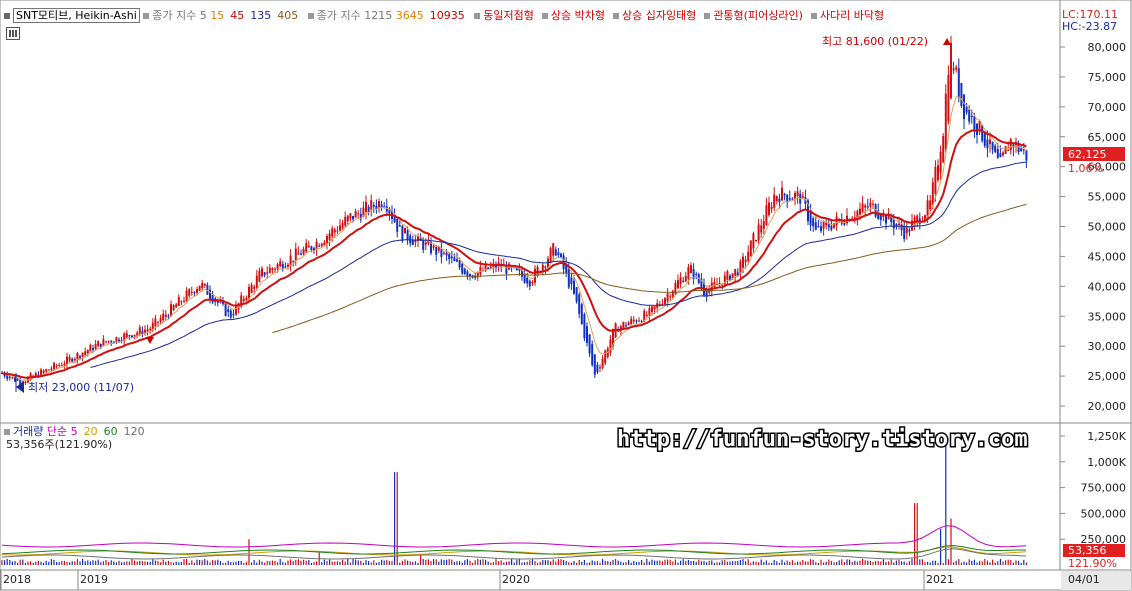 This screenshot has height=591, width=1132. I want to click on ma-value-1: 45, so click(237, 15).